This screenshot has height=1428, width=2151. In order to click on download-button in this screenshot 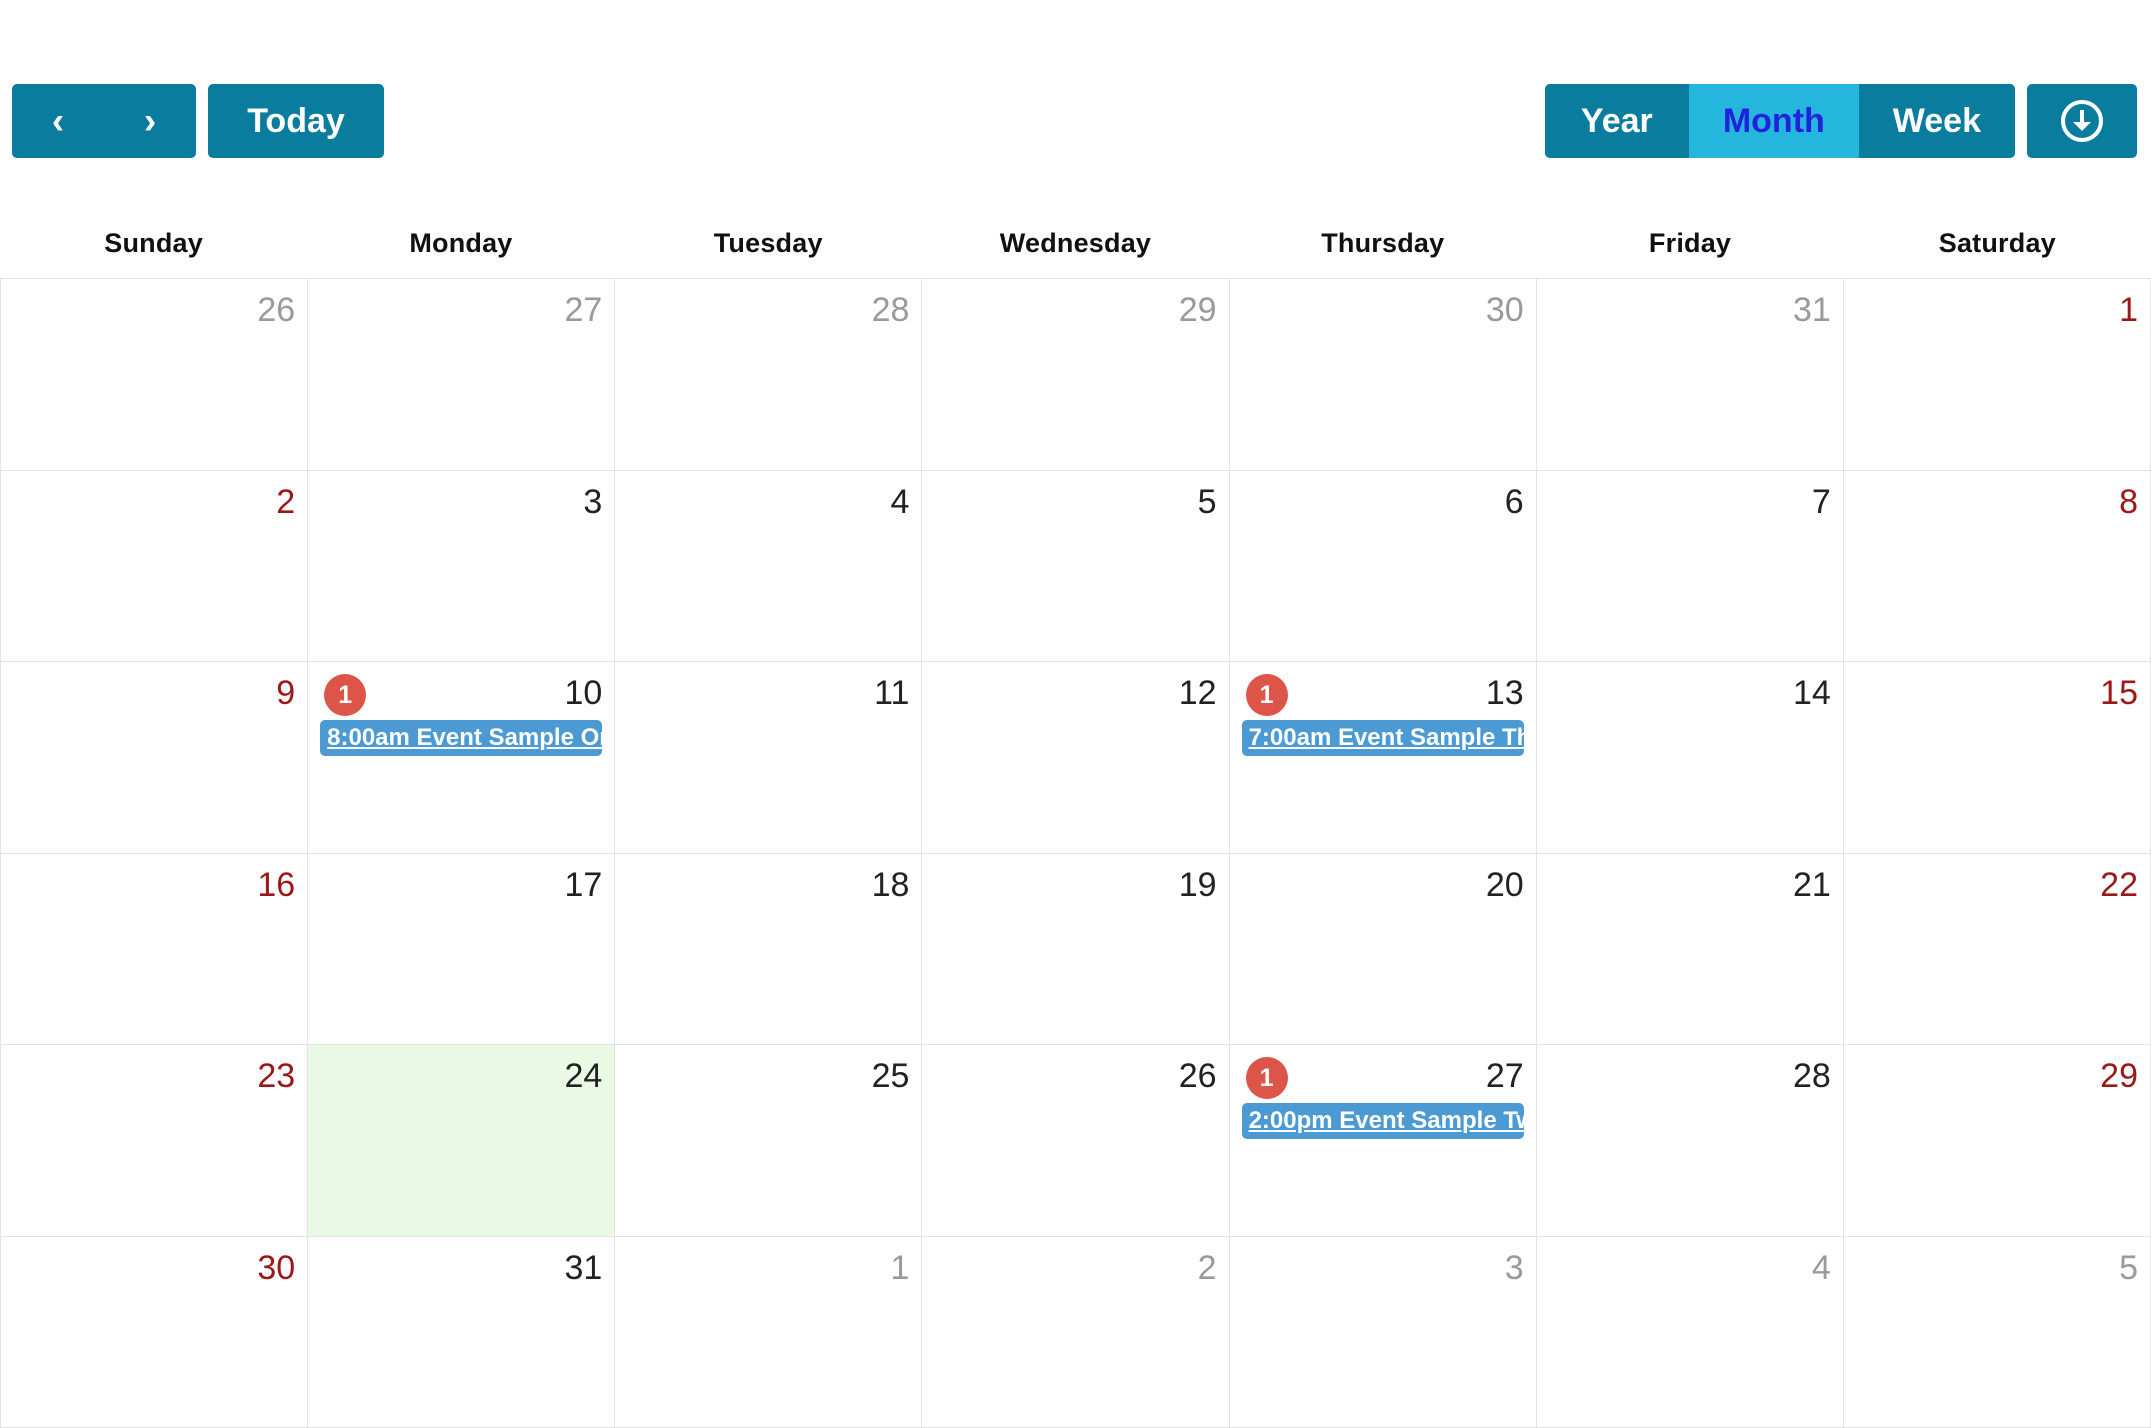, I will do `click(2082, 121)`.